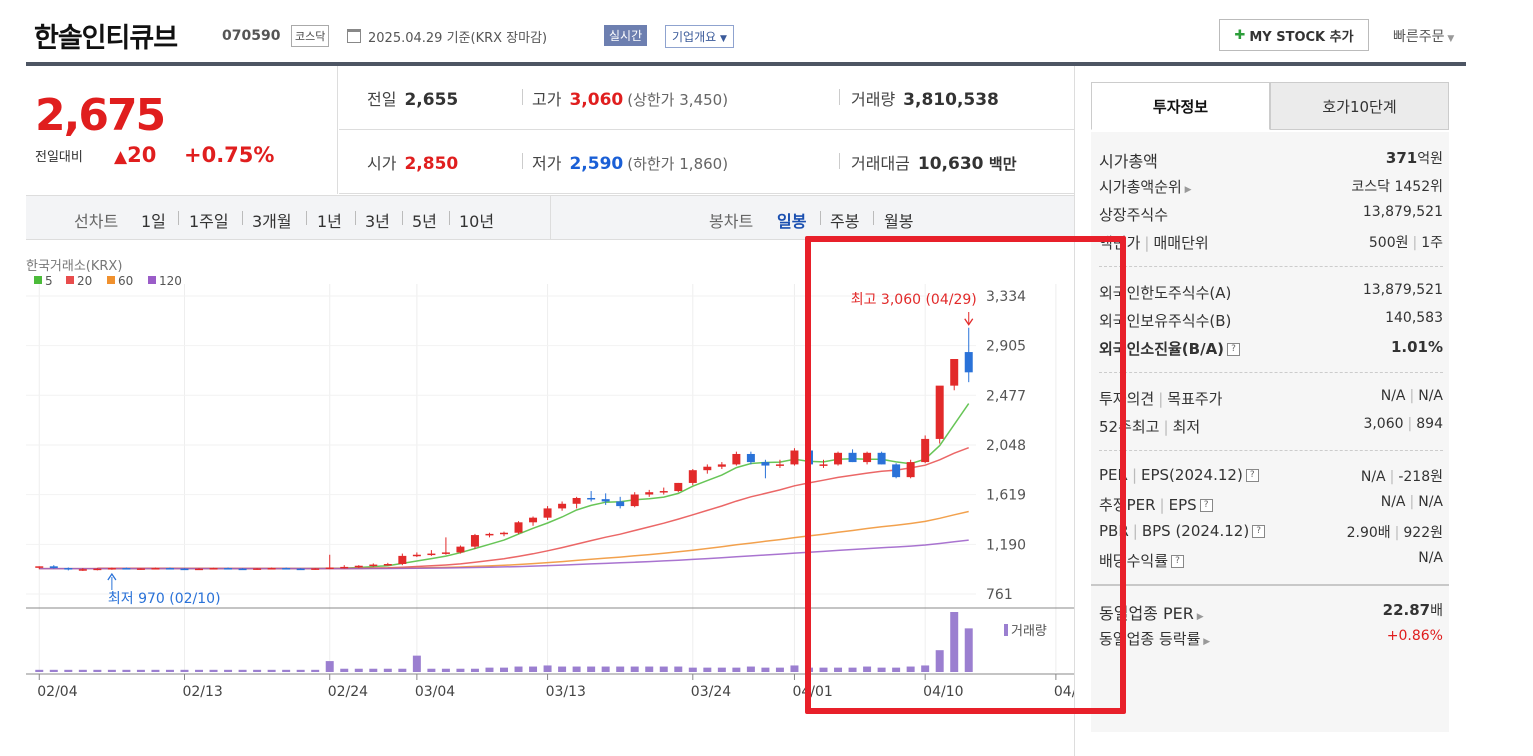 Image resolution: width=1533 pixels, height=756 pixels. What do you see at coordinates (106, 38) in the screenshot?
I see `company-name: 한솔인티큐브` at bounding box center [106, 38].